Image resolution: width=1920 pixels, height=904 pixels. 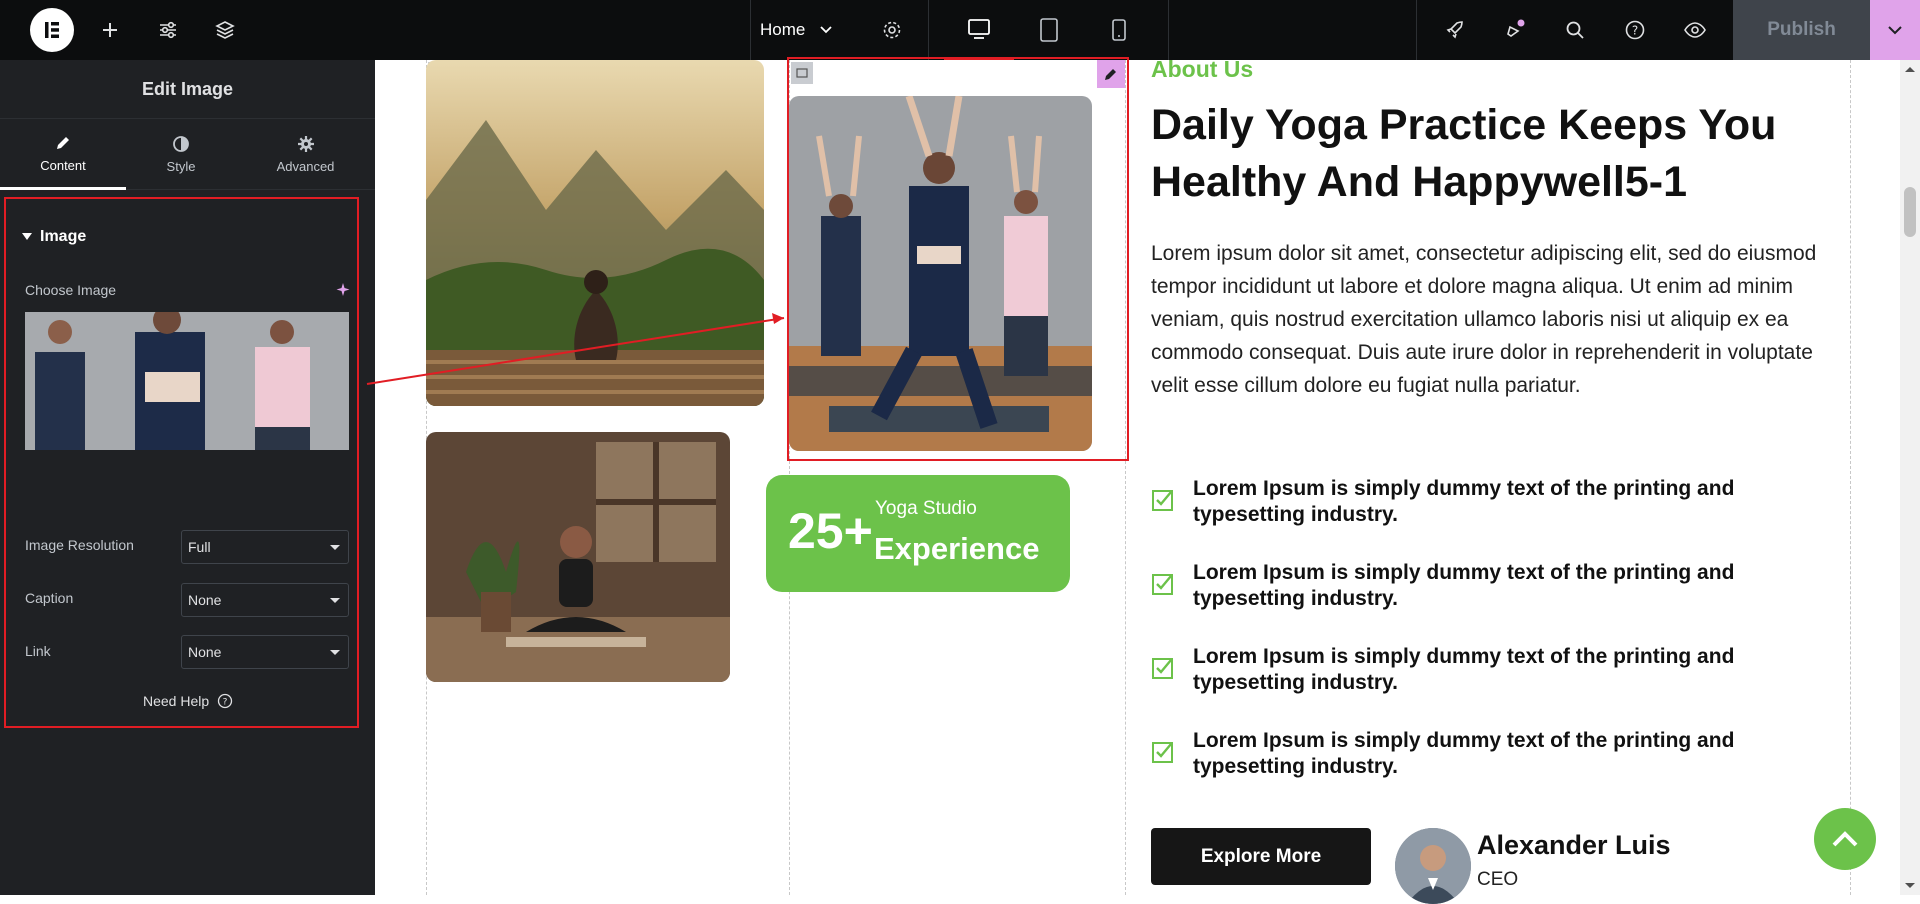 I want to click on tablet-view-button, so click(x=1049, y=30).